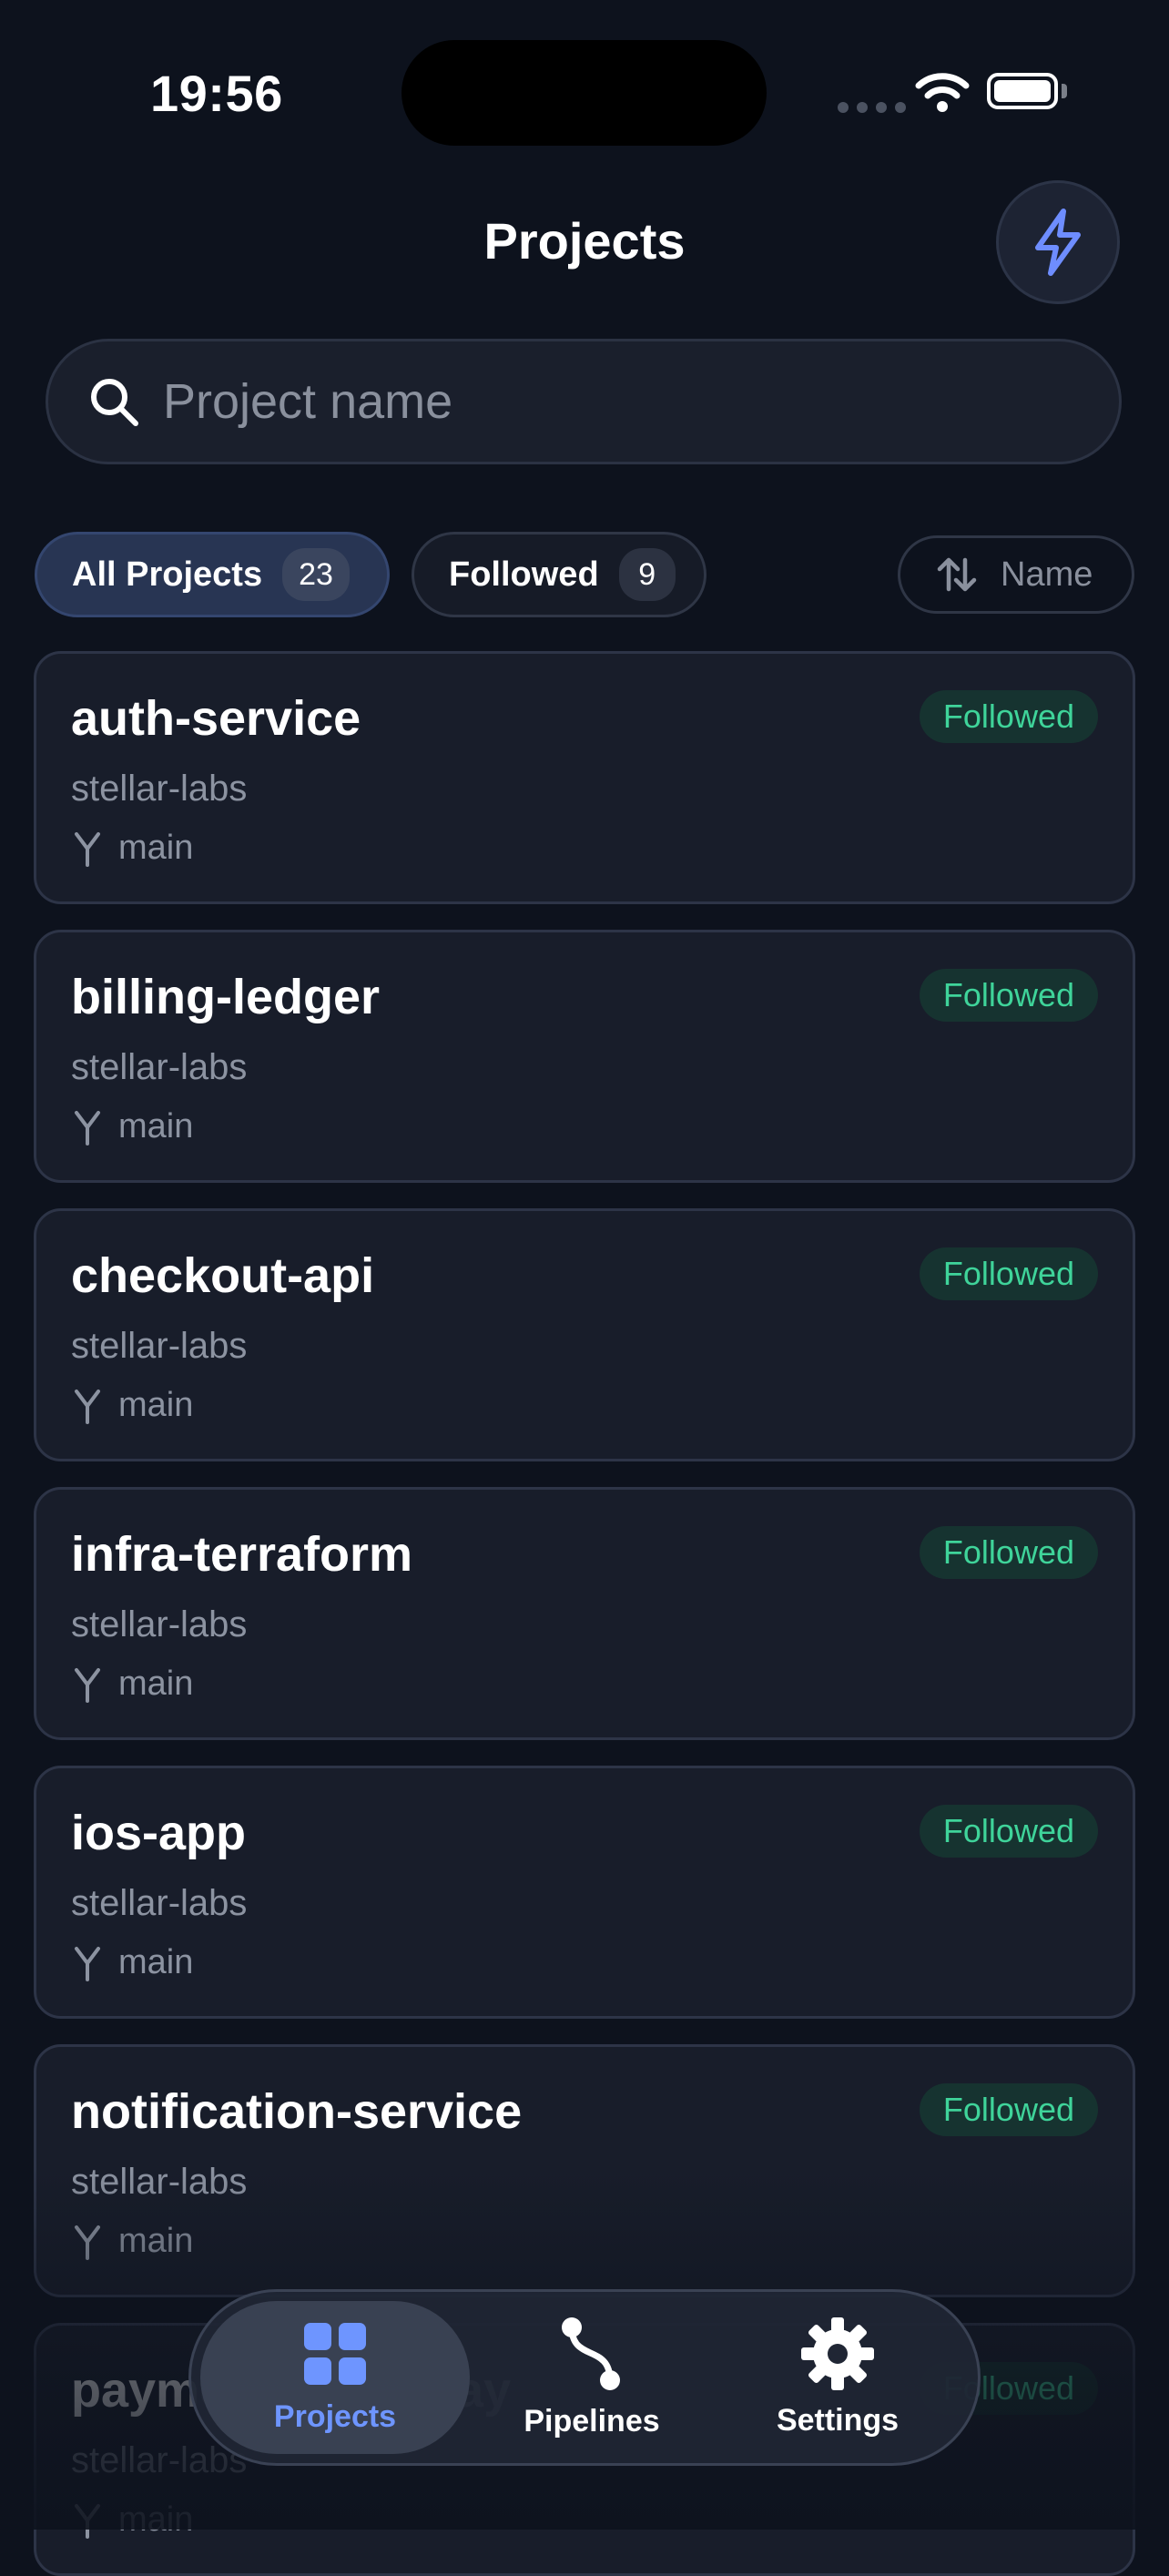  What do you see at coordinates (1064, 91) in the screenshot?
I see `battery-cap` at bounding box center [1064, 91].